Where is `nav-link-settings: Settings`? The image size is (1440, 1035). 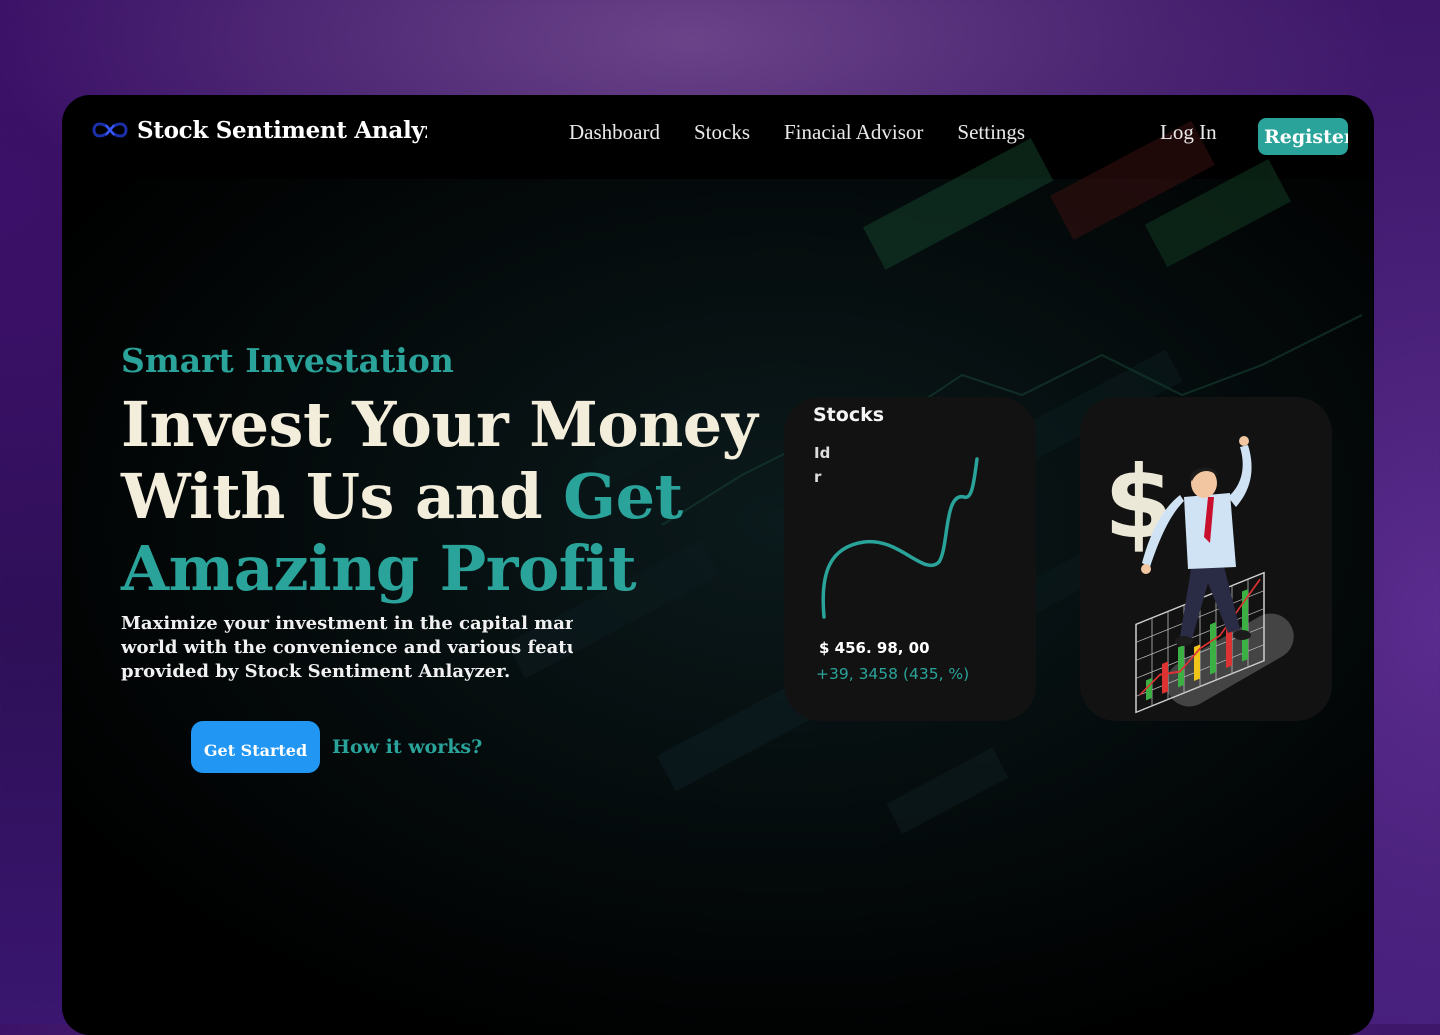 nav-link-settings: Settings is located at coordinates (991, 132).